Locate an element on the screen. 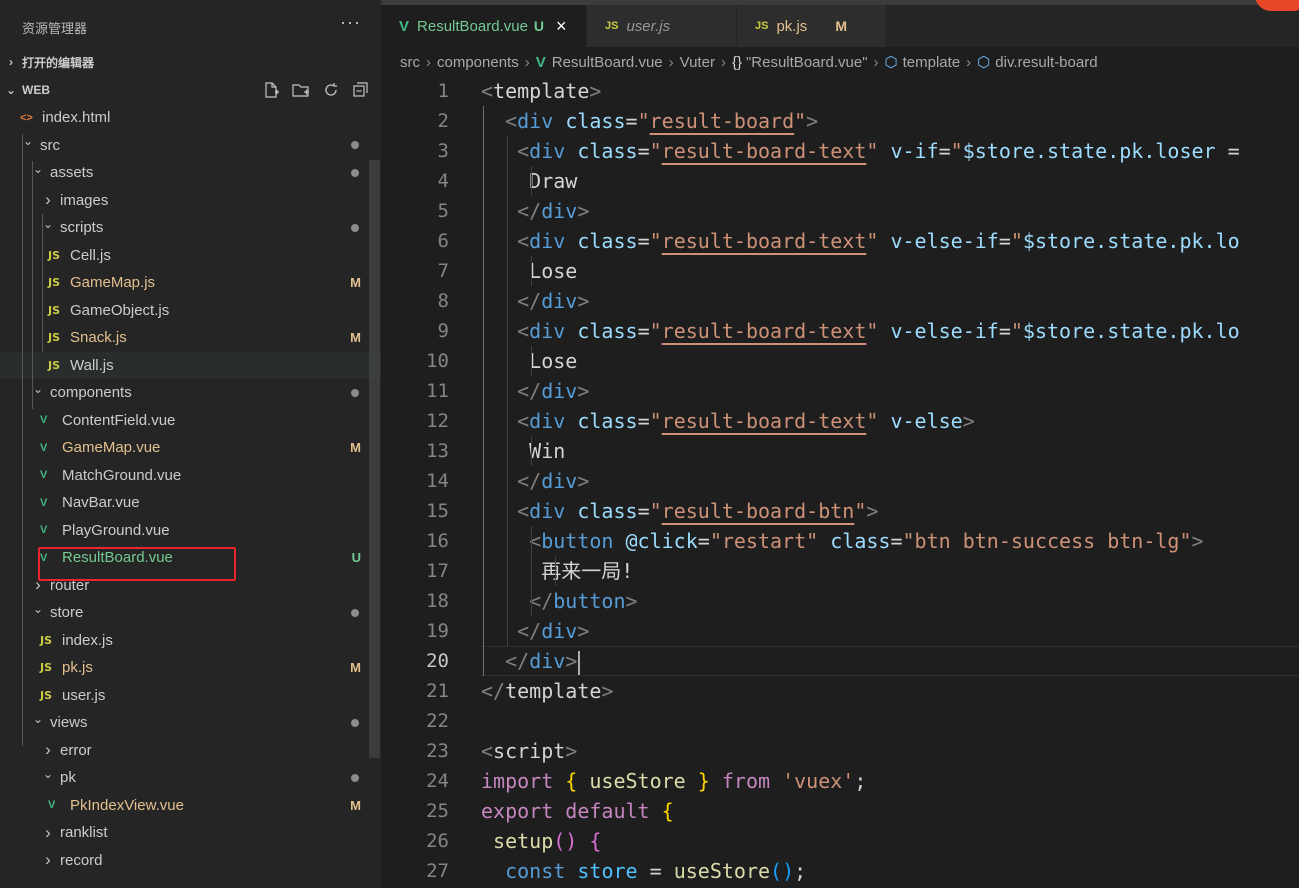 The width and height of the screenshot is (1299, 888). code-token: < is located at coordinates (523, 151).